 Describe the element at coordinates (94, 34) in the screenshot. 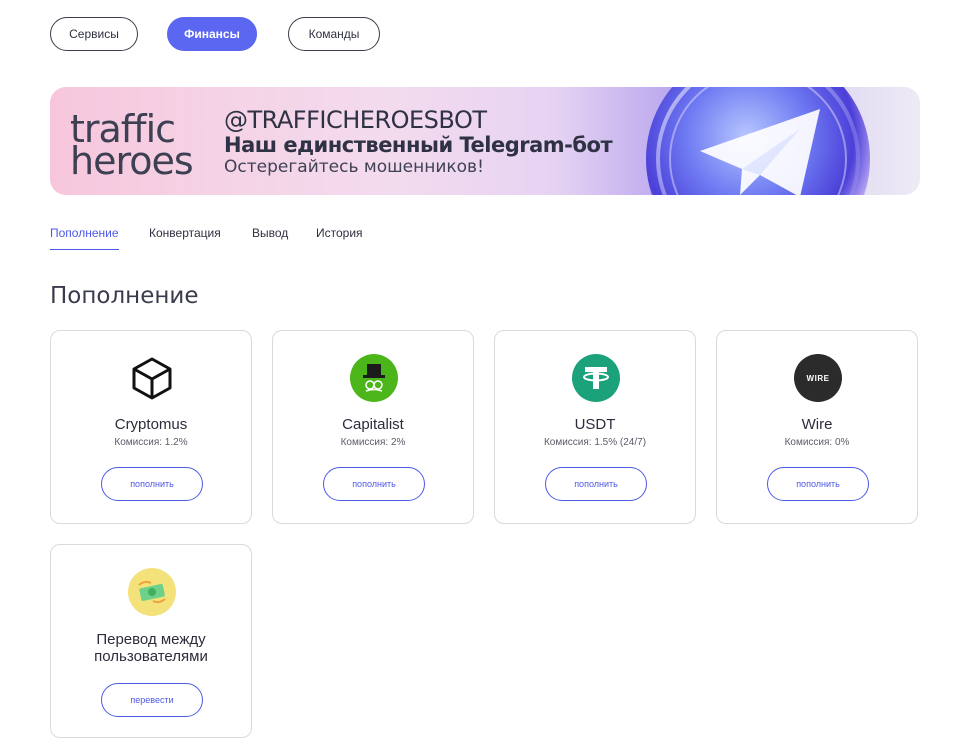

I see `nav-services-button: Сервисы` at that location.